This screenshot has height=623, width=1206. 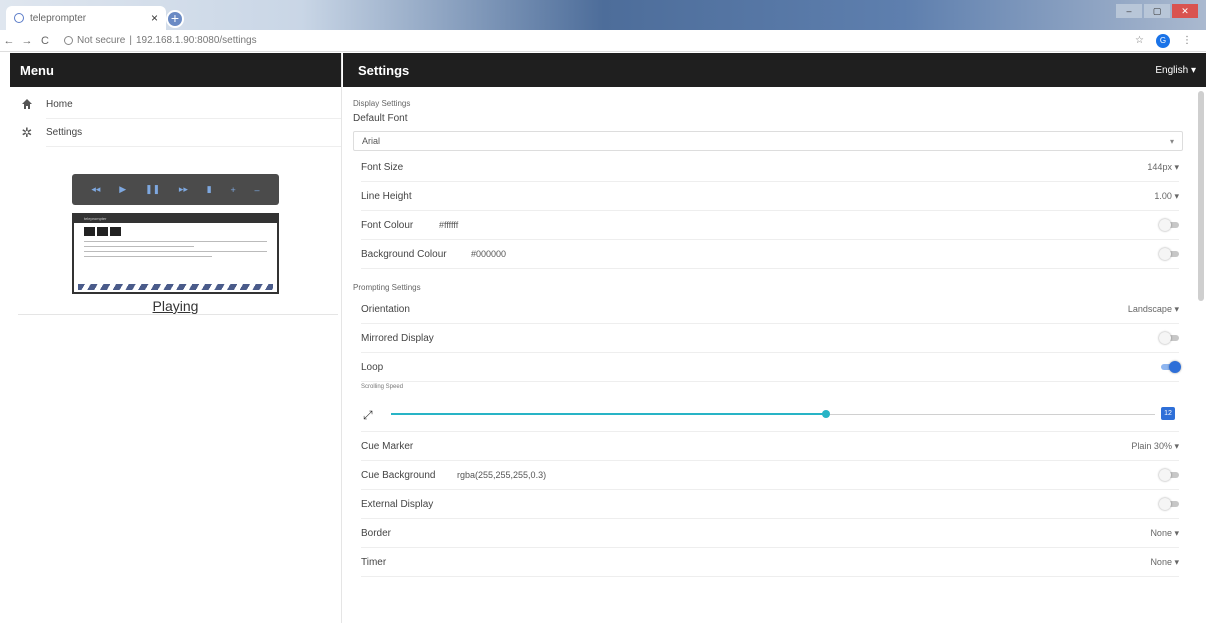 I want to click on external-display-row: External Display, so click(x=770, y=504).